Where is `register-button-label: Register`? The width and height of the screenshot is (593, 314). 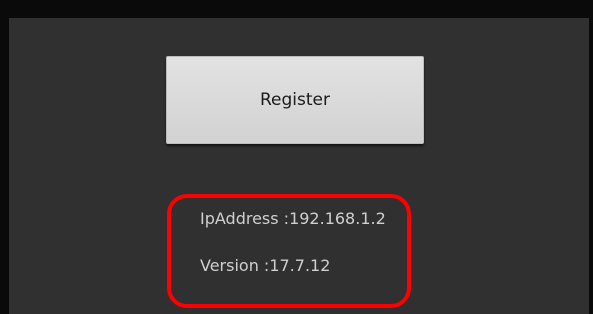
register-button-label: Register is located at coordinates (295, 100).